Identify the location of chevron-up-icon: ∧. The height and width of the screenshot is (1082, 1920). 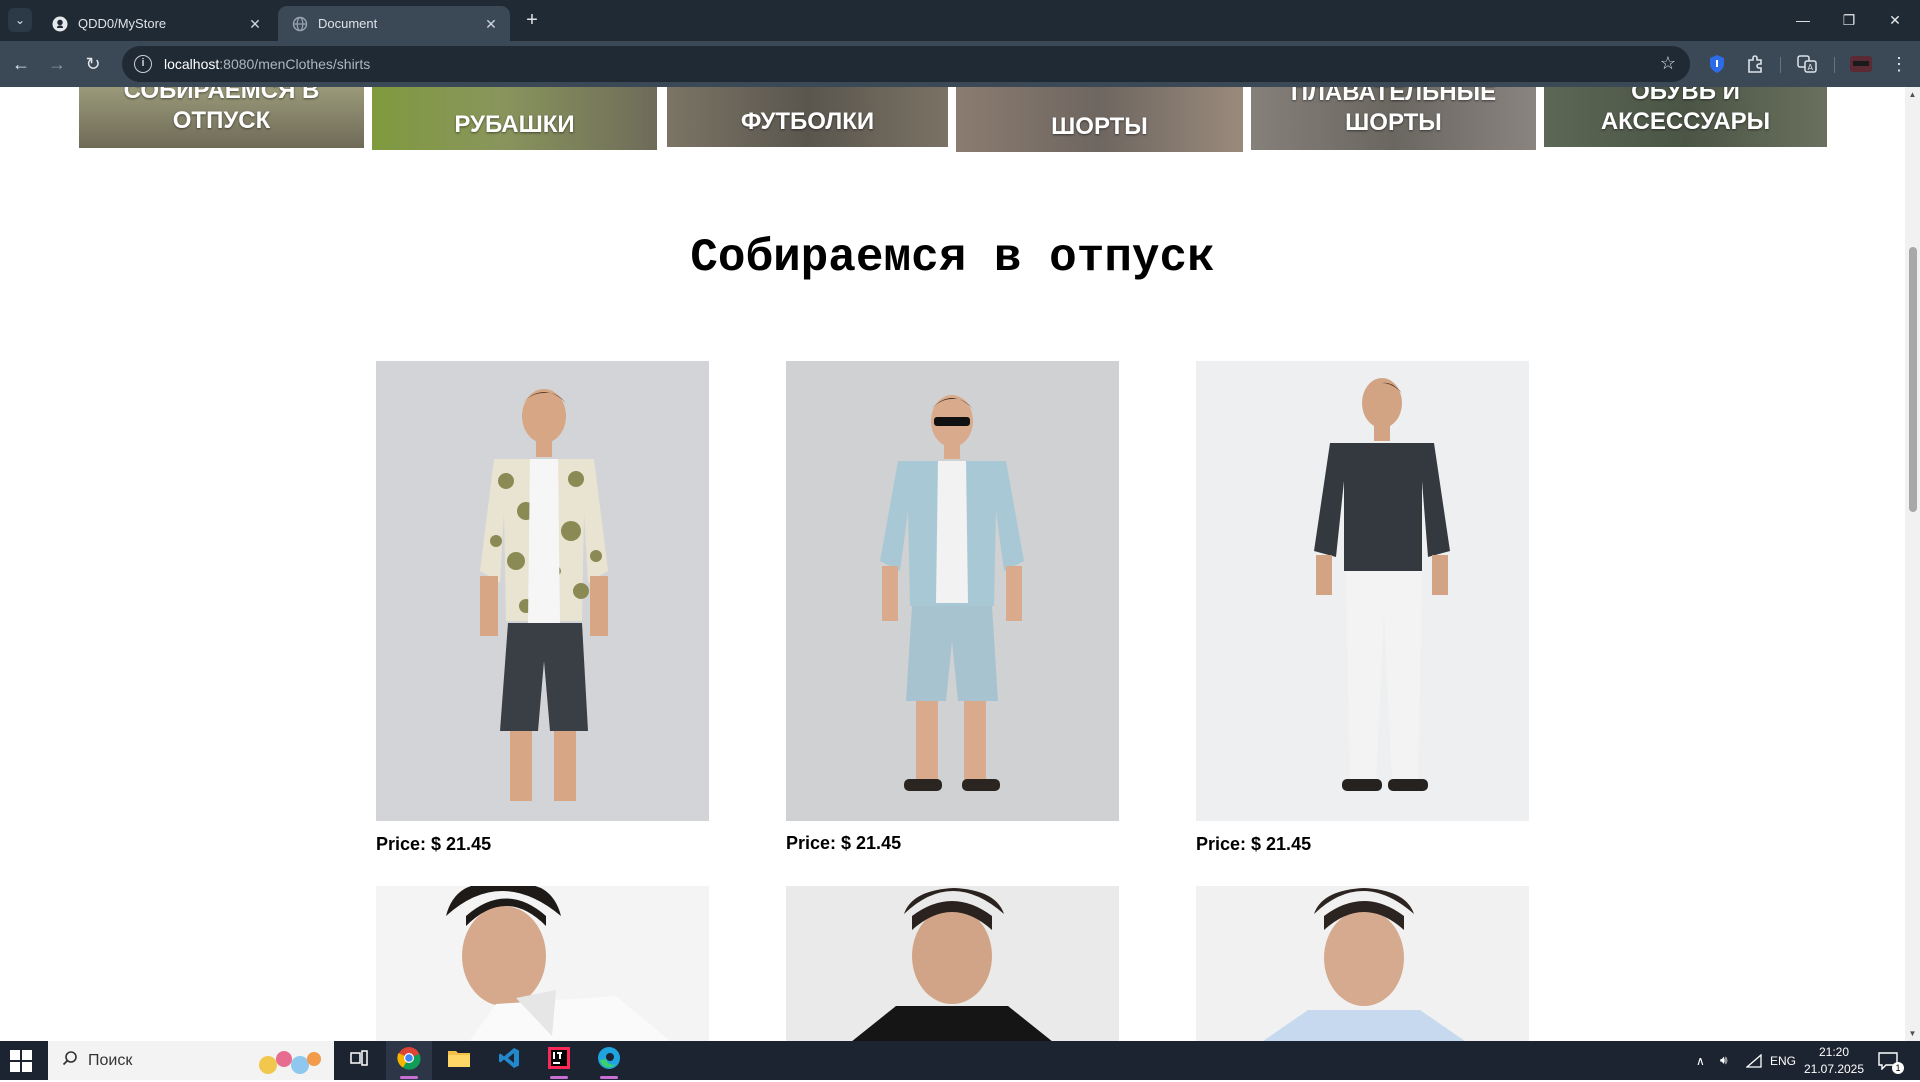
(1700, 1060).